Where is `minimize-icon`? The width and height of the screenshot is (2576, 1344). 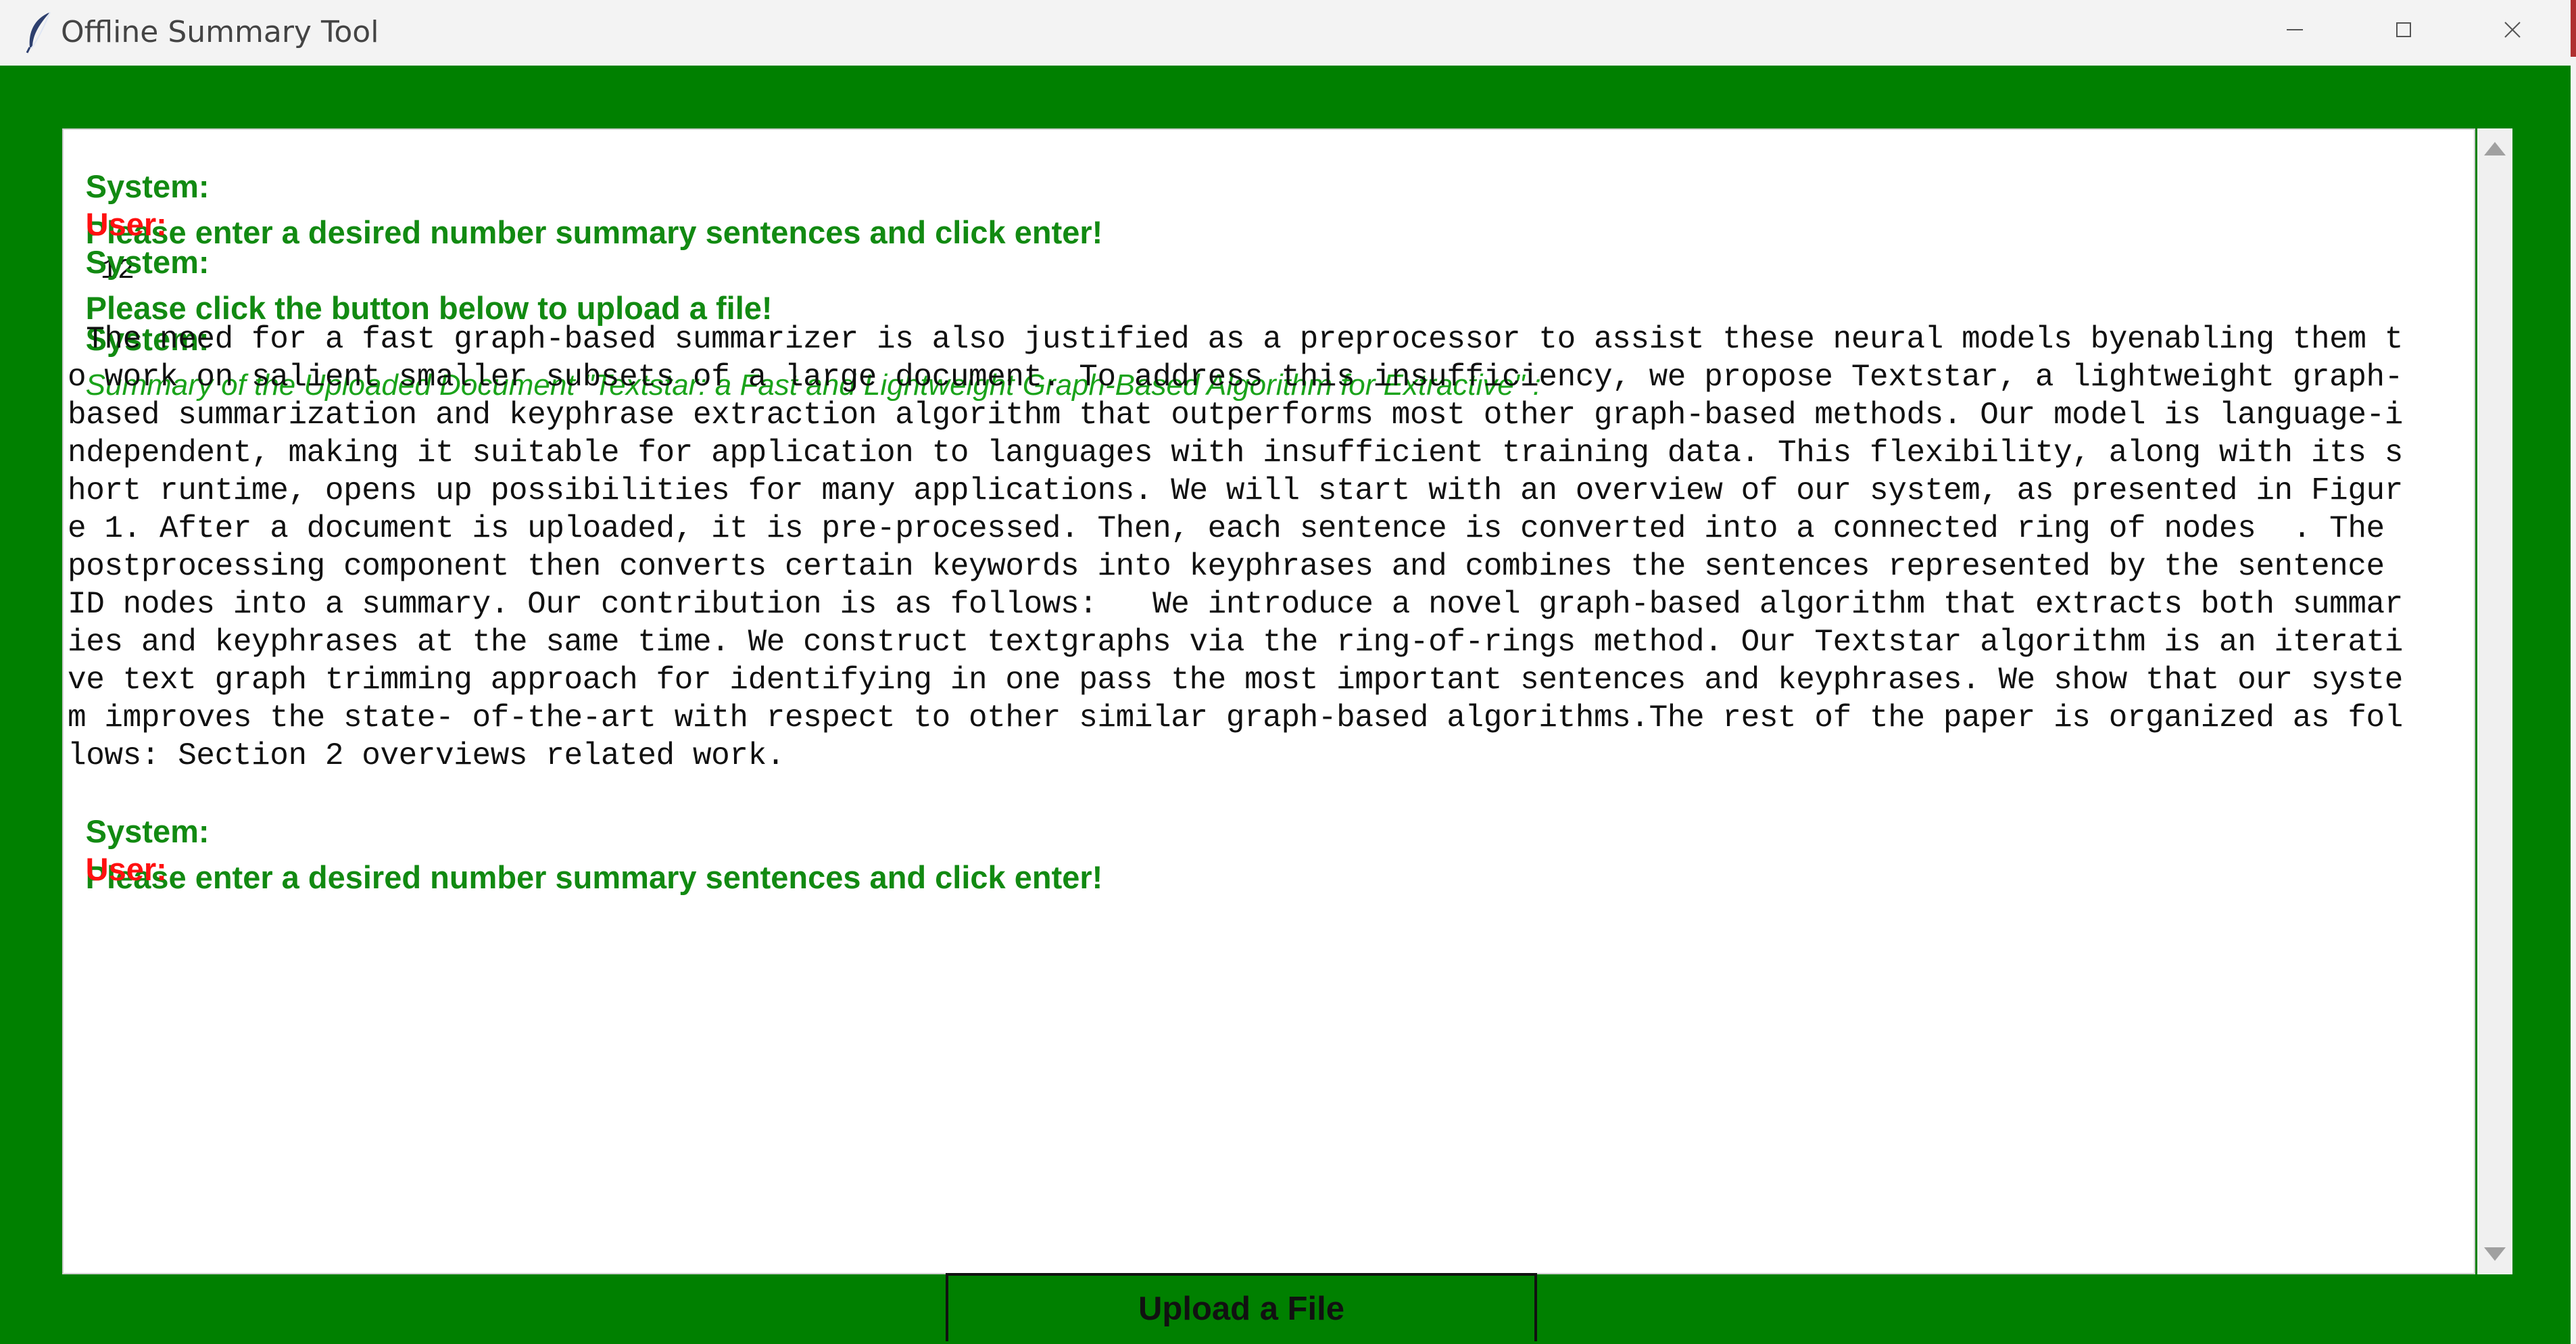
minimize-icon is located at coordinates (2295, 30).